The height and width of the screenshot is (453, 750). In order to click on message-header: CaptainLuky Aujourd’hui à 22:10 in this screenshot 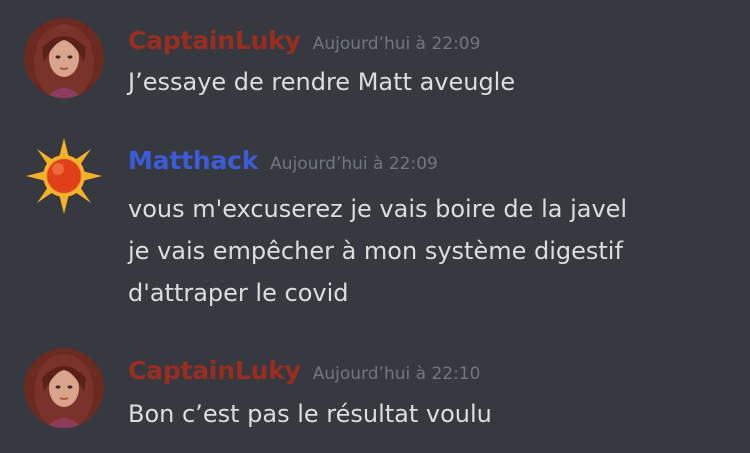, I will do `click(304, 370)`.